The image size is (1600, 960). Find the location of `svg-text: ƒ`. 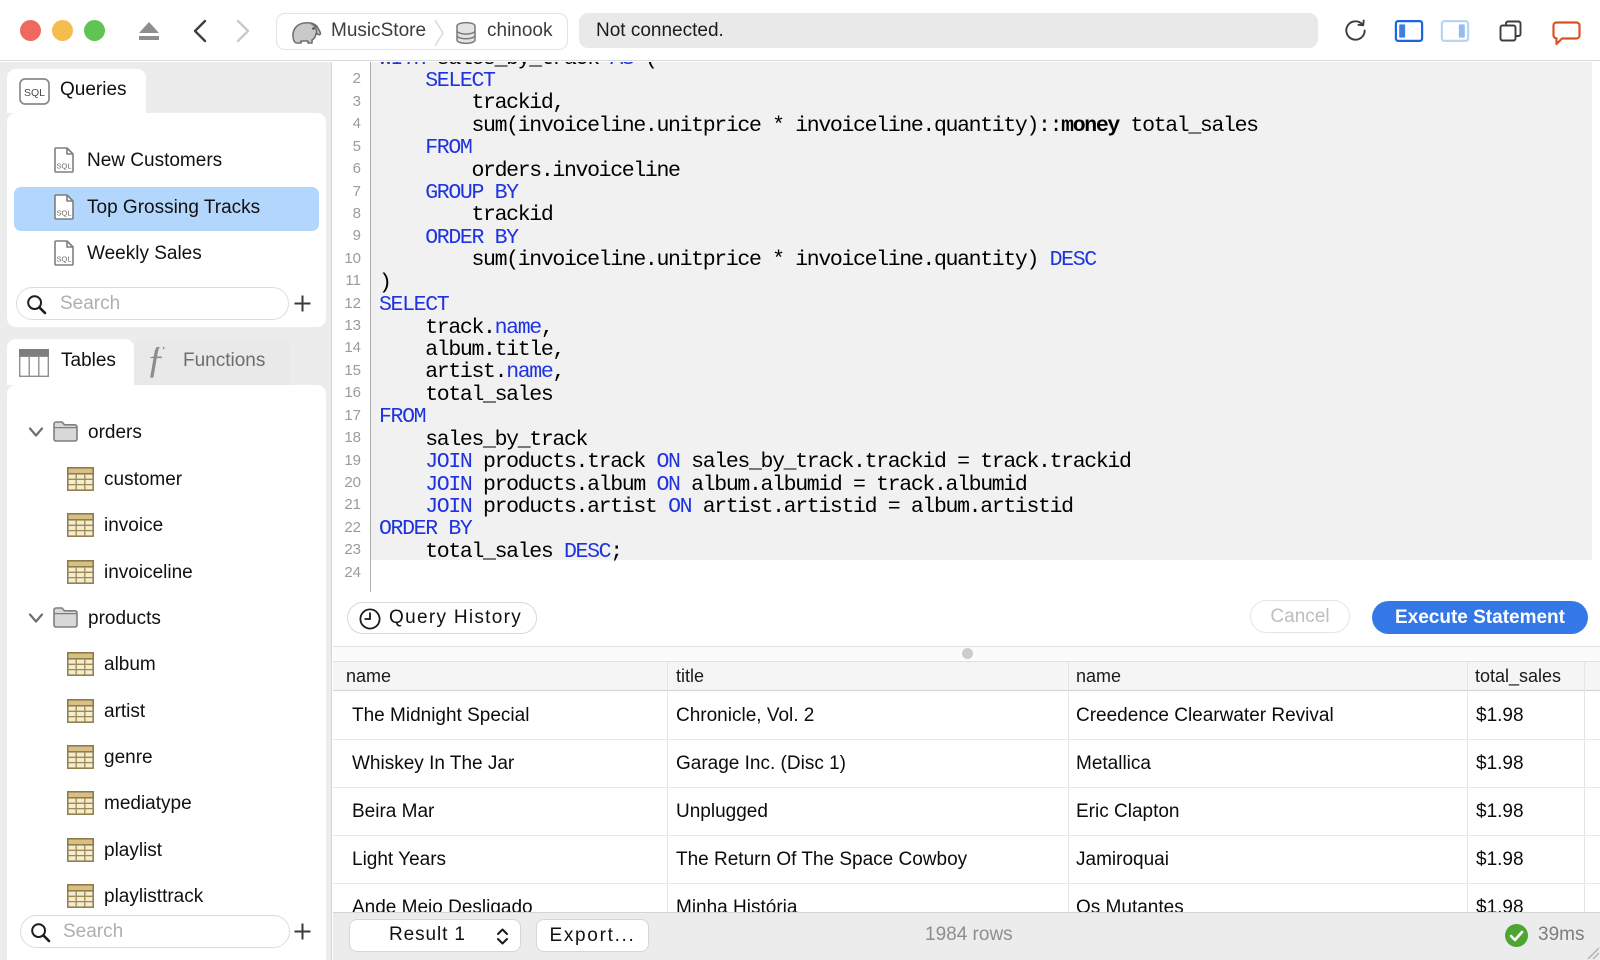

svg-text: ƒ is located at coordinates (156, 363).